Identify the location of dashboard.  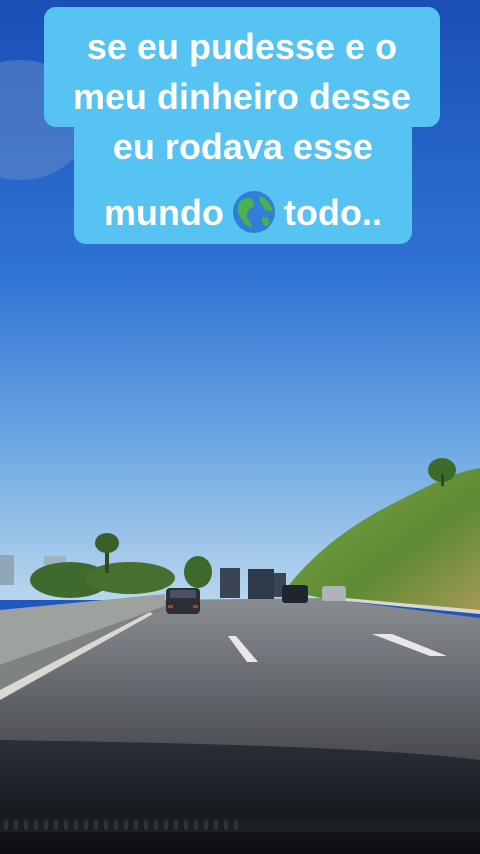
(240, 797).